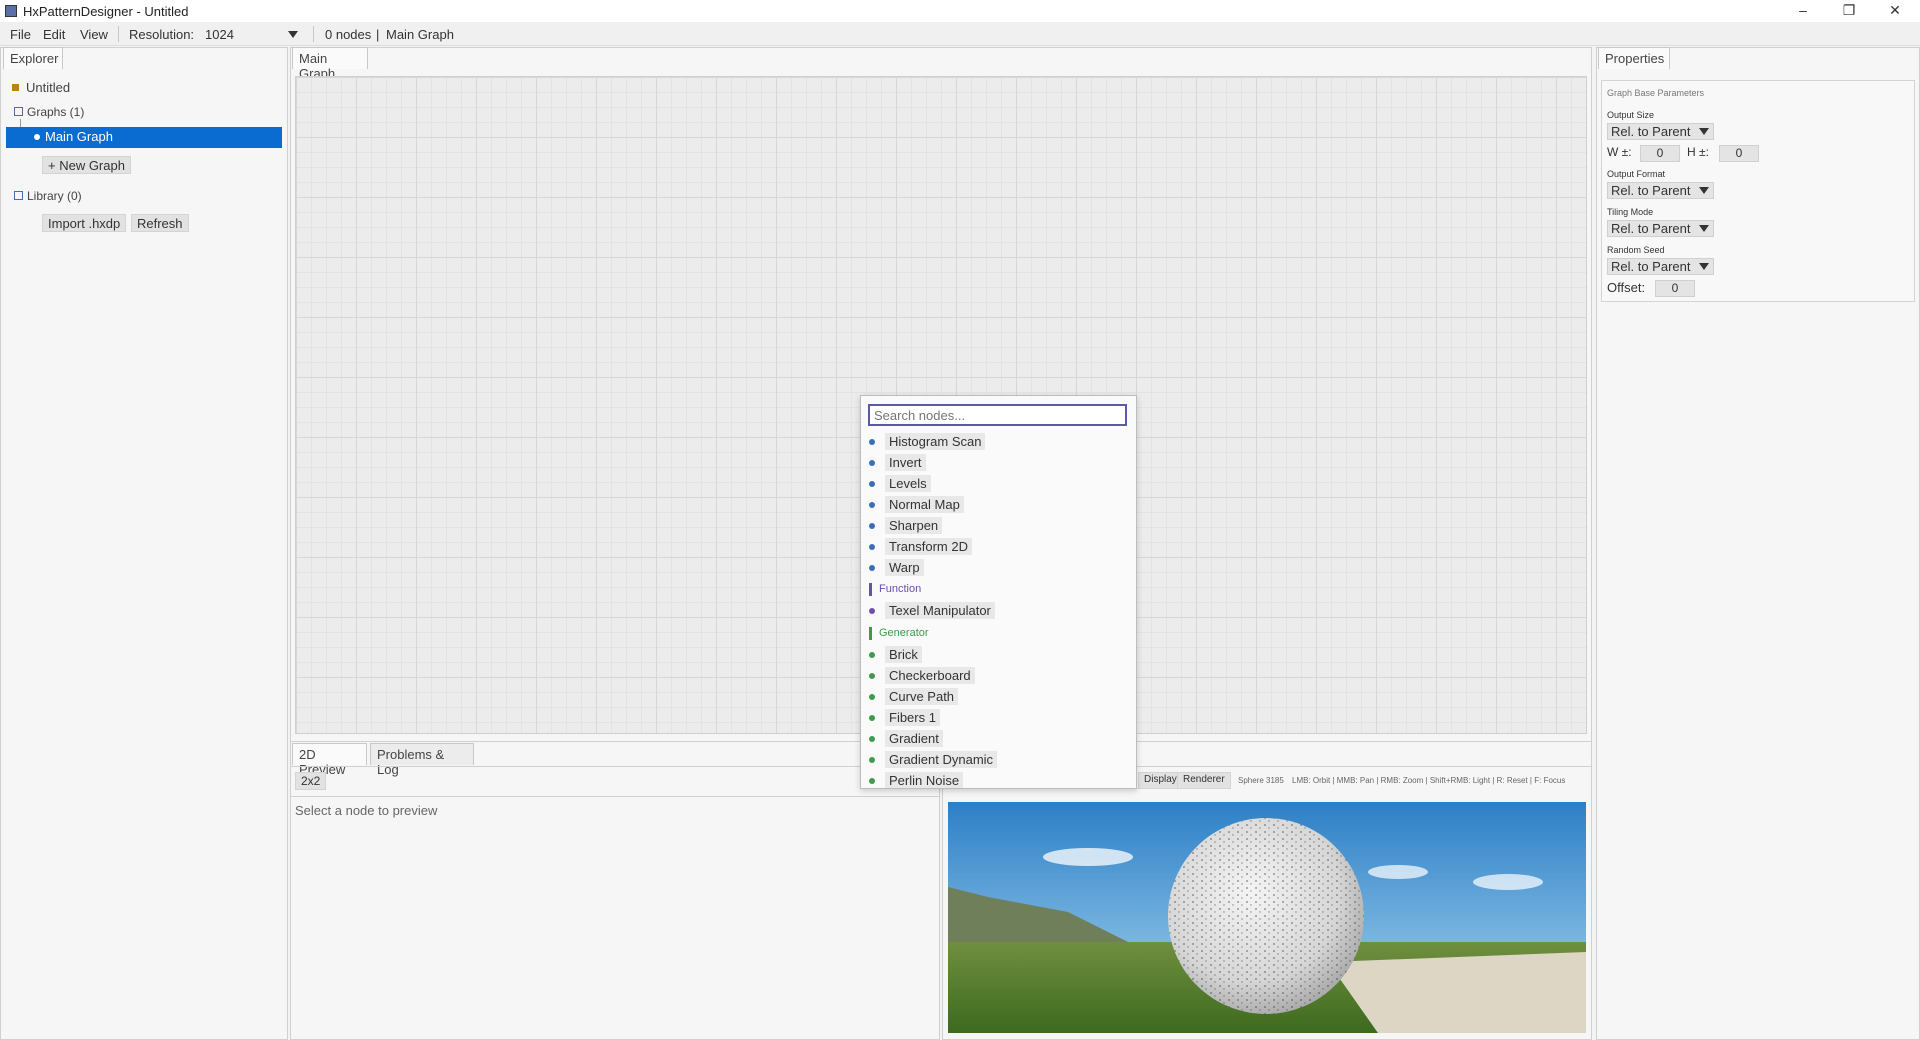 This screenshot has width=1920, height=1040. What do you see at coordinates (330, 64) in the screenshot?
I see `tab-main-graph: Main Graph` at bounding box center [330, 64].